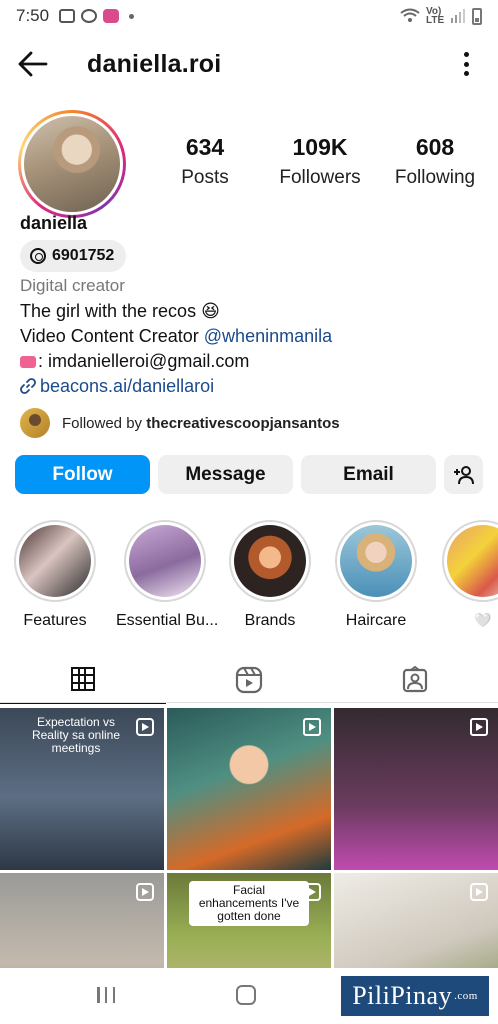  What do you see at coordinates (458, 16) in the screenshot?
I see `signal-icon` at bounding box center [458, 16].